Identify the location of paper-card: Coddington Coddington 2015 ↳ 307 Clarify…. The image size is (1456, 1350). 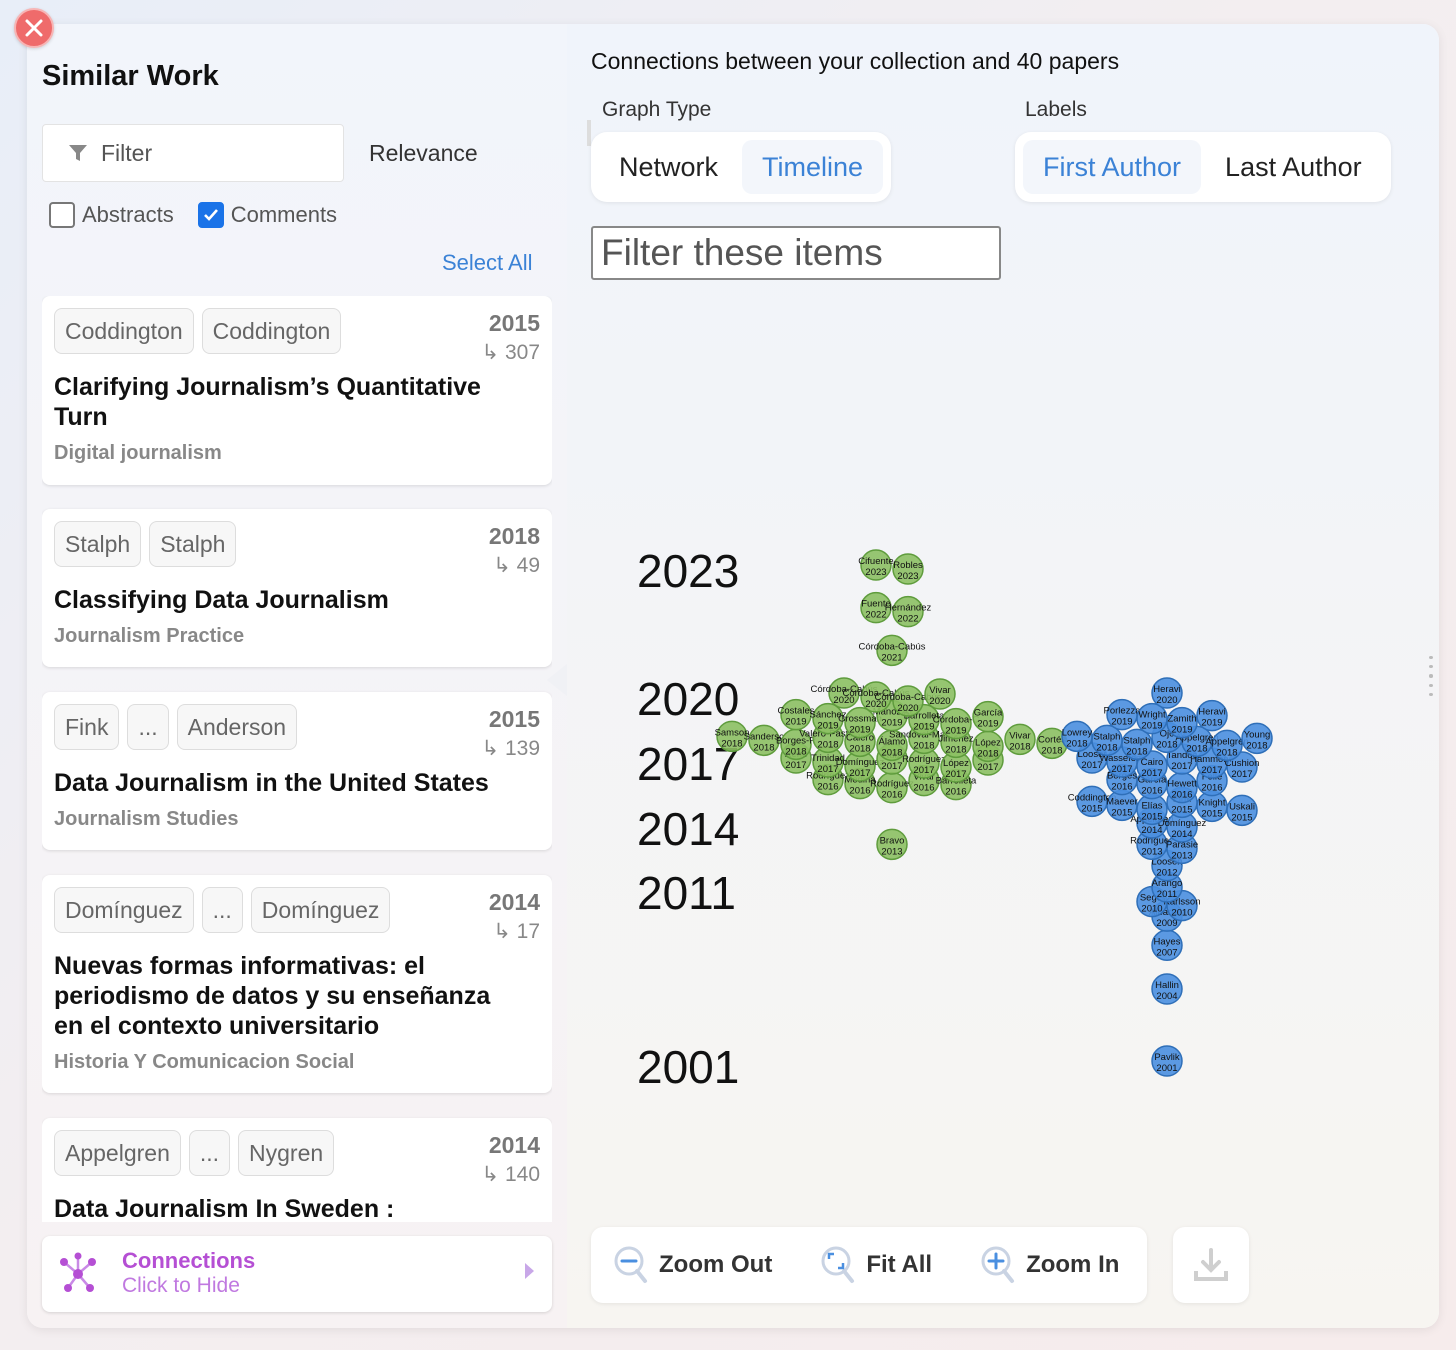
(297, 390).